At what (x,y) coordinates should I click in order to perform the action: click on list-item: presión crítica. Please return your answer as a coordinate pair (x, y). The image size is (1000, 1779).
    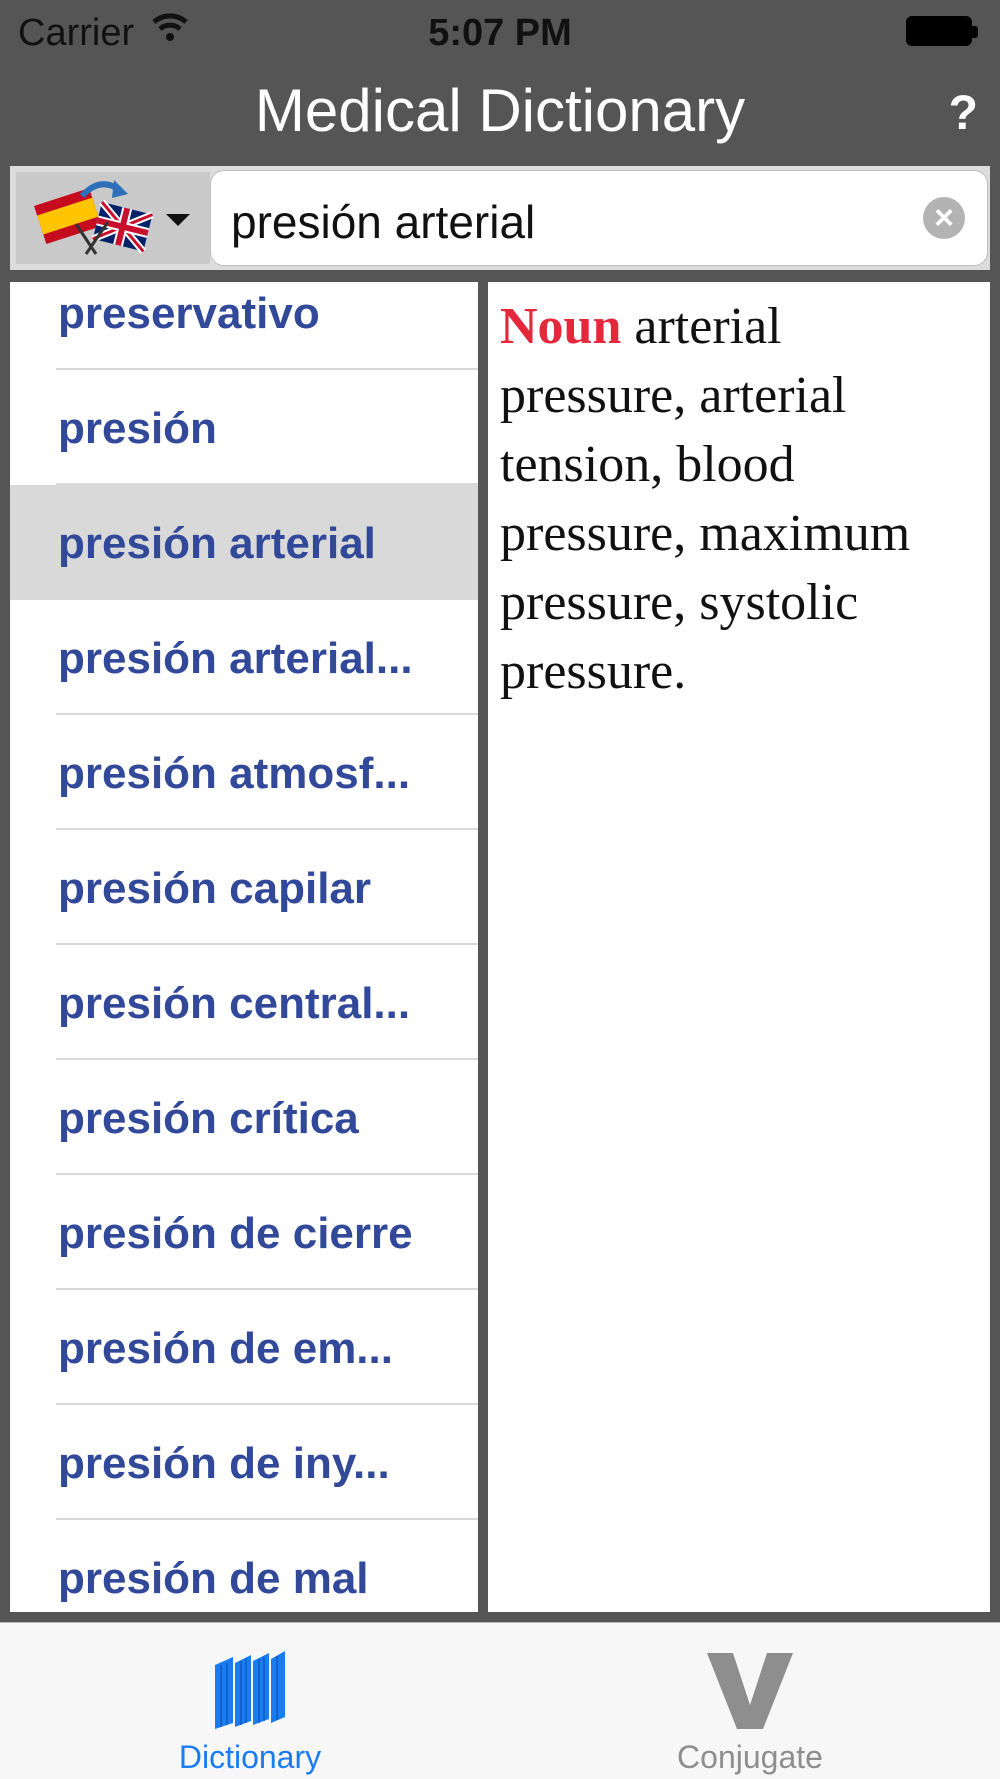
    Looking at the image, I should click on (244, 1117).